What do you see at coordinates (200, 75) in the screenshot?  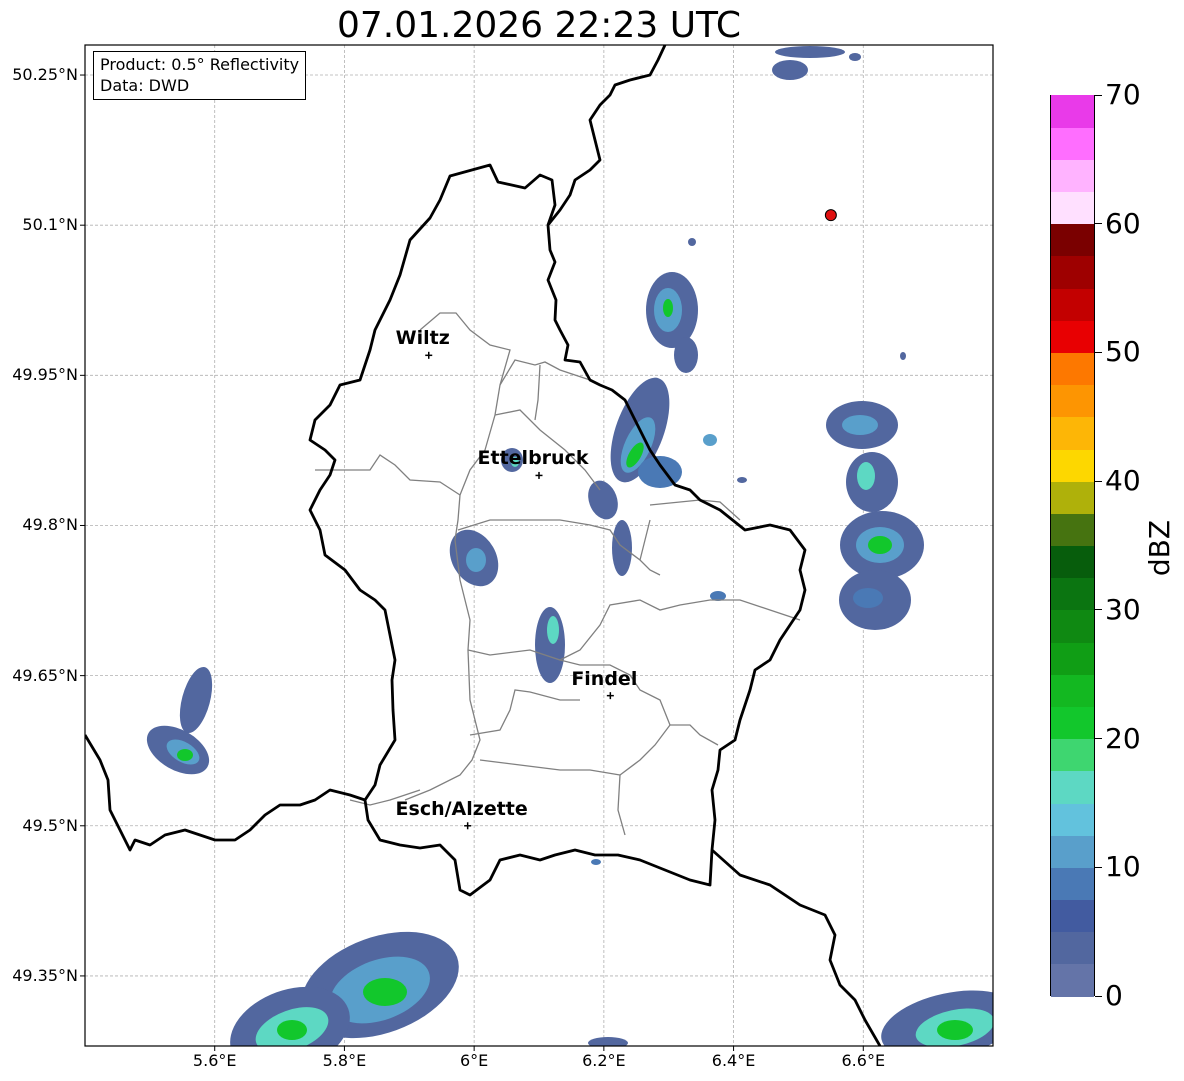 I see `product-info-box: Product: 0.5° Reflectivity Data: DWD` at bounding box center [200, 75].